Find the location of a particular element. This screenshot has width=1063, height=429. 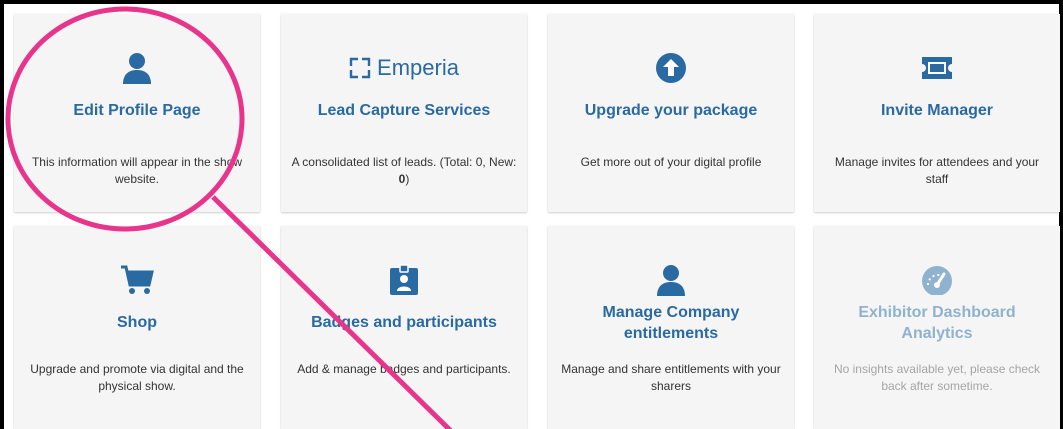

arrow-up-circle-icon is located at coordinates (671, 68).